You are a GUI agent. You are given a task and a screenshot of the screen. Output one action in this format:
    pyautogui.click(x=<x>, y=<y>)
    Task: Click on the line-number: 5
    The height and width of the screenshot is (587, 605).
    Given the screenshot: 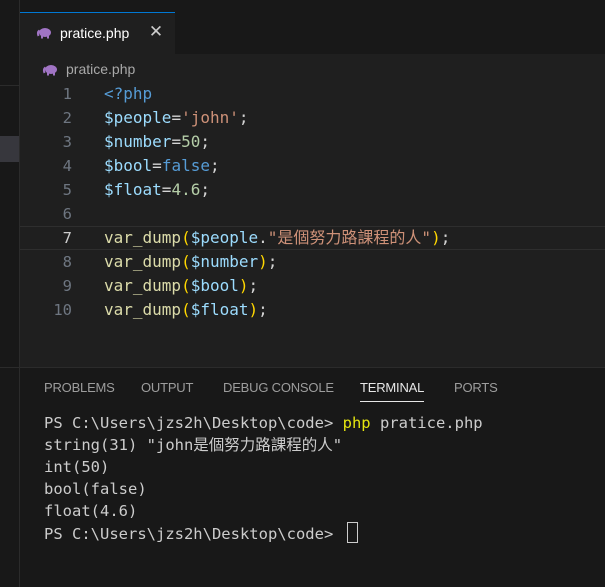 What is the action you would take?
    pyautogui.click(x=67, y=190)
    